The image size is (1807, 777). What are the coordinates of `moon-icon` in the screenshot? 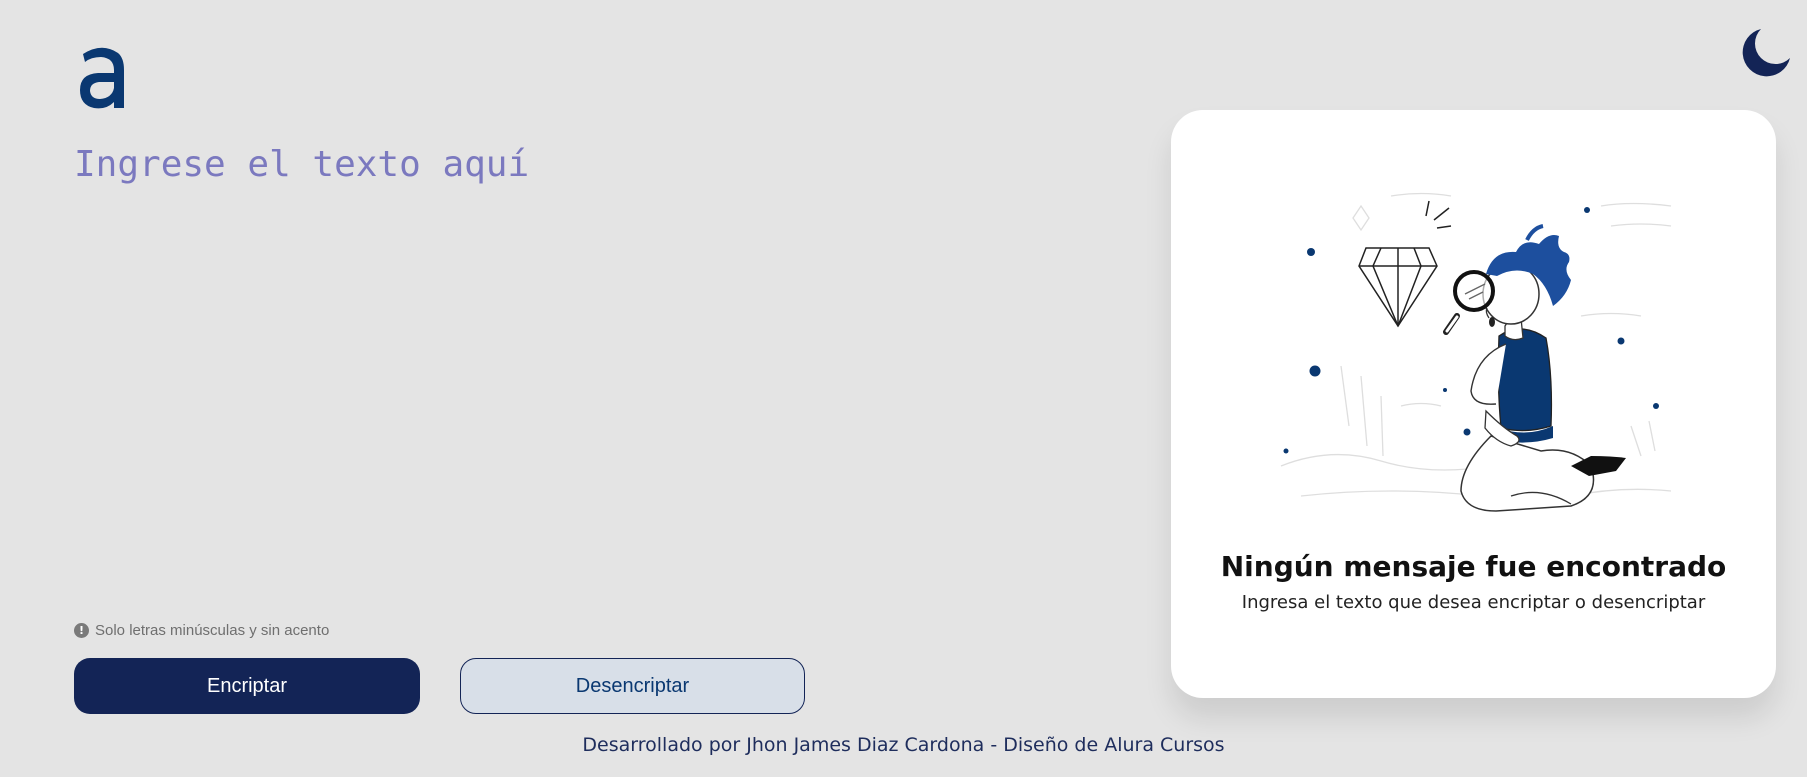 It's located at (1766, 52).